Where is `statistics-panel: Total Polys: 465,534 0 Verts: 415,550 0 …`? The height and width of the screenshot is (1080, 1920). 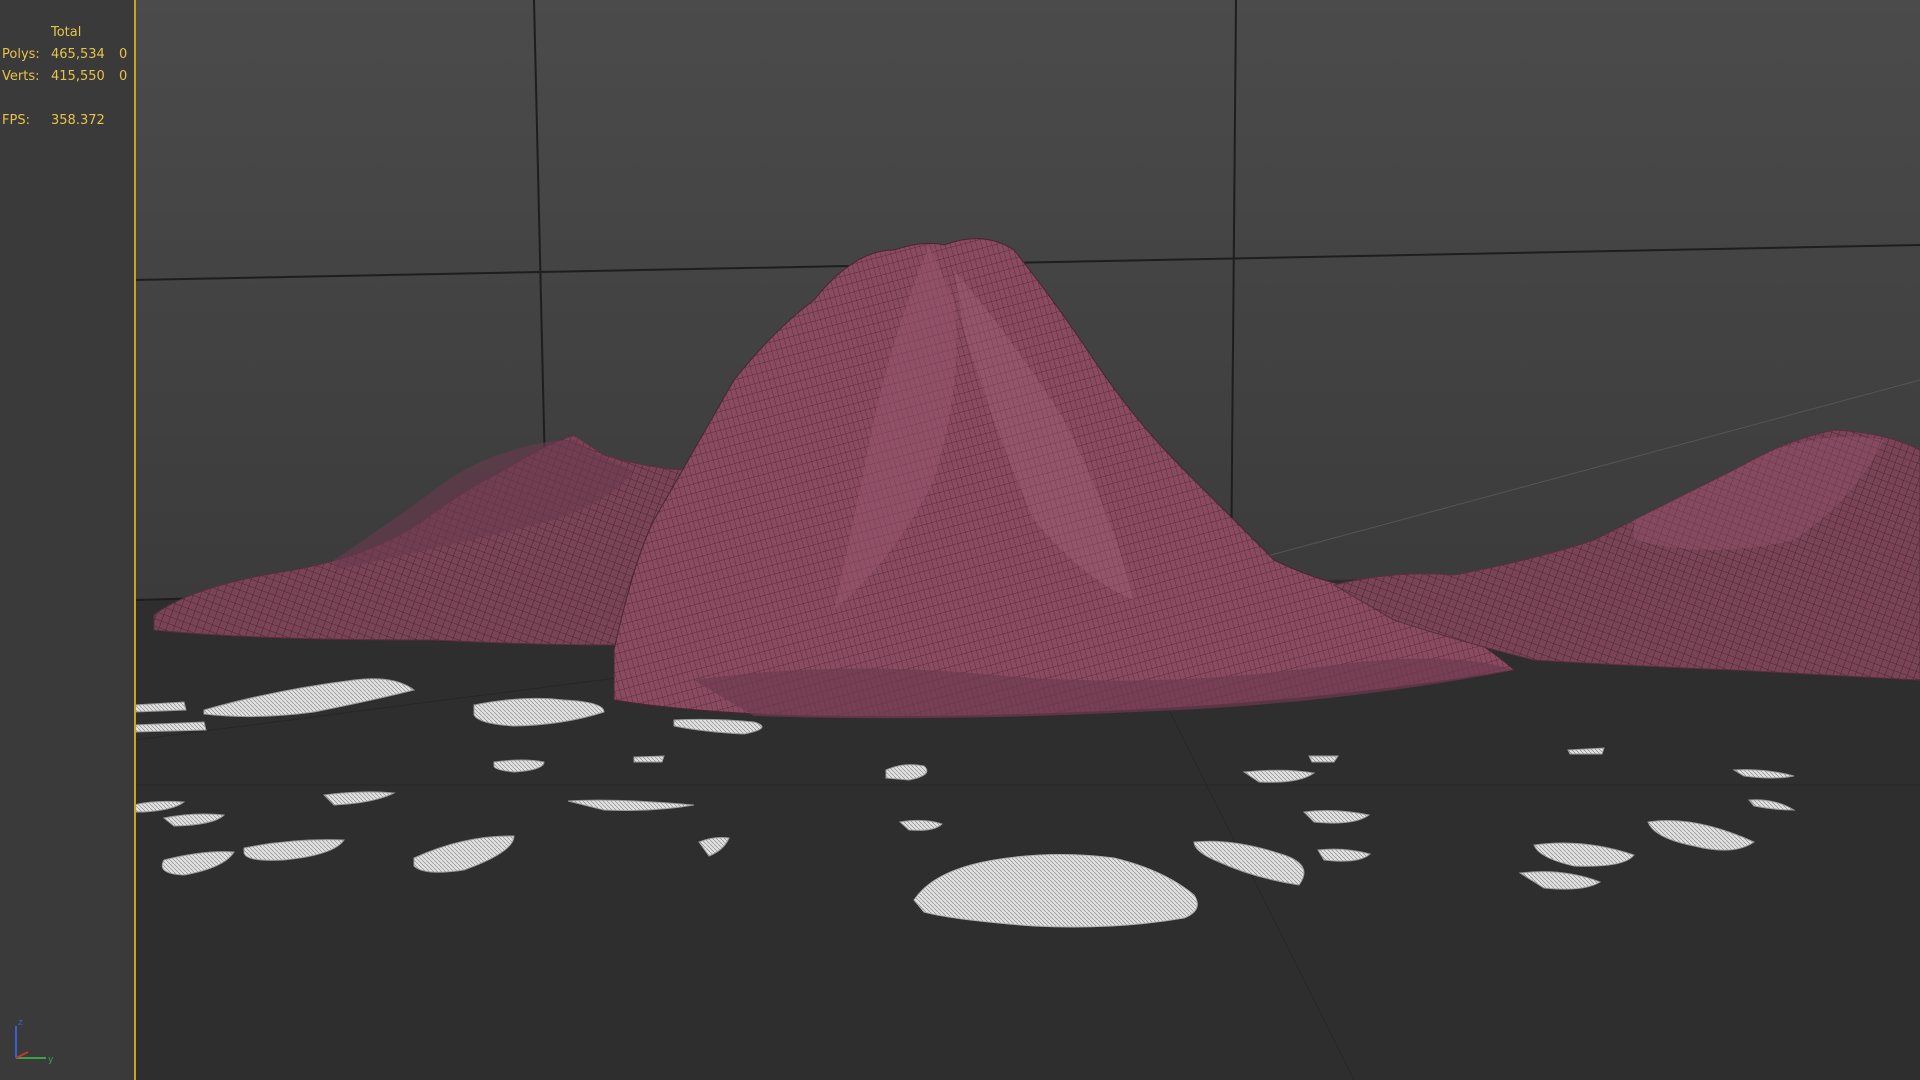 statistics-panel: Total Polys: 465,534 0 Verts: 415,550 0 … is located at coordinates (67, 540).